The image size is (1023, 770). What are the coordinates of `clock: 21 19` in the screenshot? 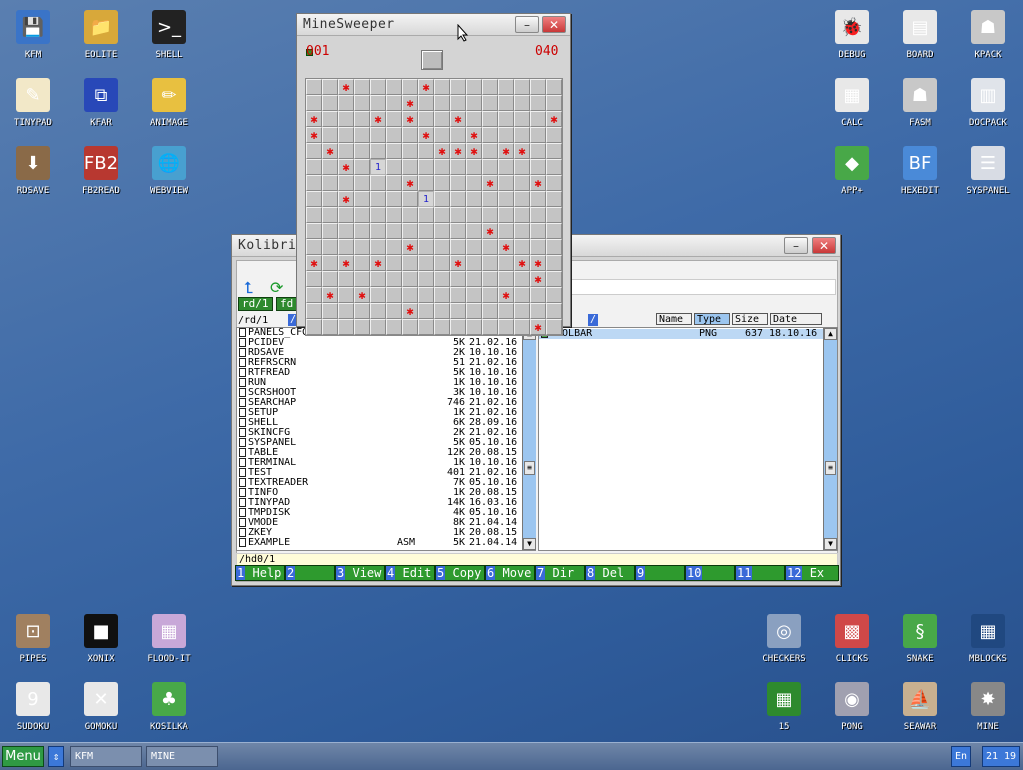 It's located at (1001, 756).